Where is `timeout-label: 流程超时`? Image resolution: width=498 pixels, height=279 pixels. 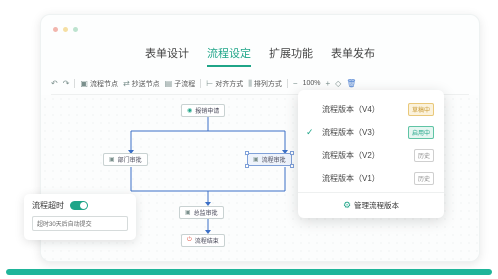 timeout-label: 流程超时 is located at coordinates (48, 205).